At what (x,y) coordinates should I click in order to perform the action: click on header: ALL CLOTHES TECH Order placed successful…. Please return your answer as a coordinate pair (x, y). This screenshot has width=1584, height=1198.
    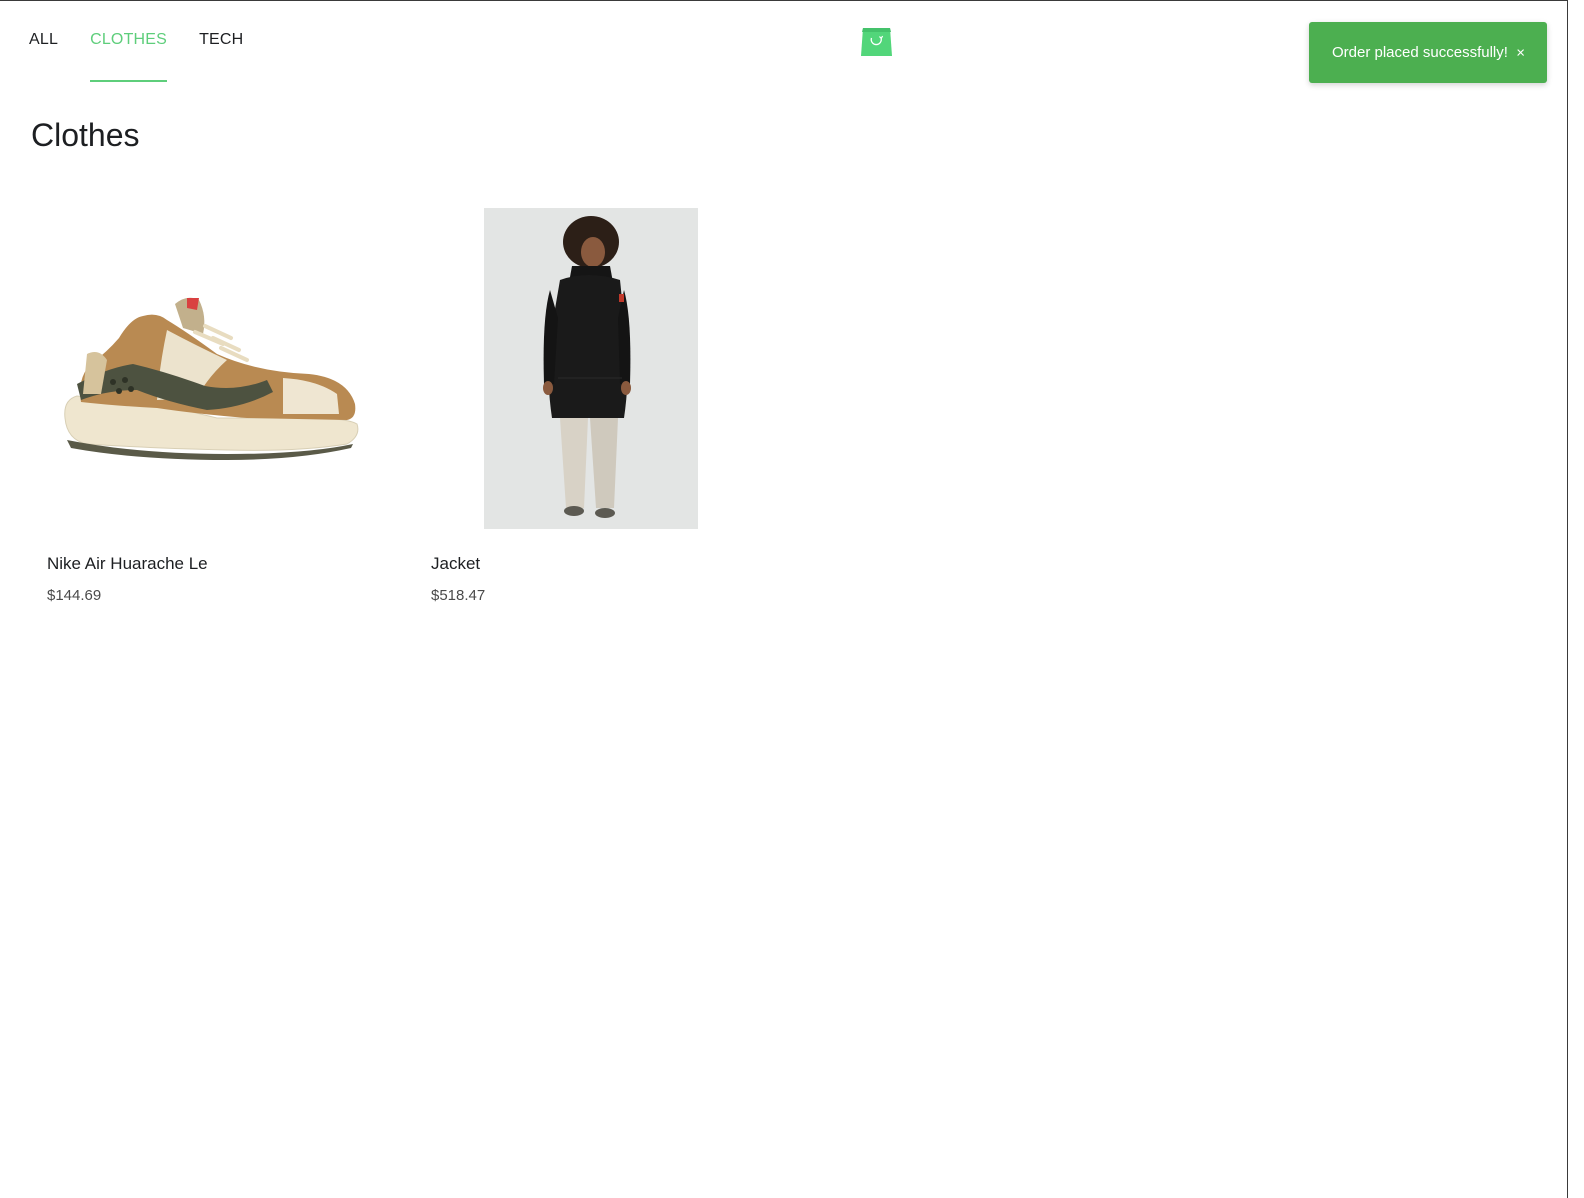
    Looking at the image, I should click on (784, 42).